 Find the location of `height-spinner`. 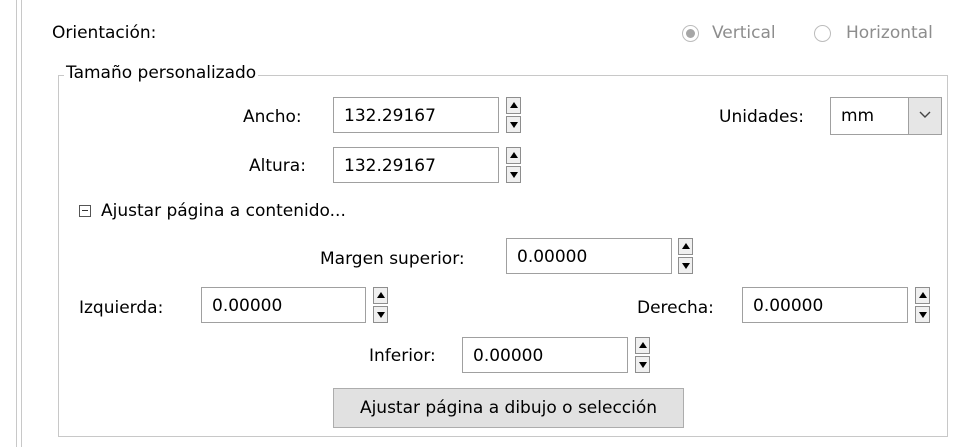

height-spinner is located at coordinates (513, 165).